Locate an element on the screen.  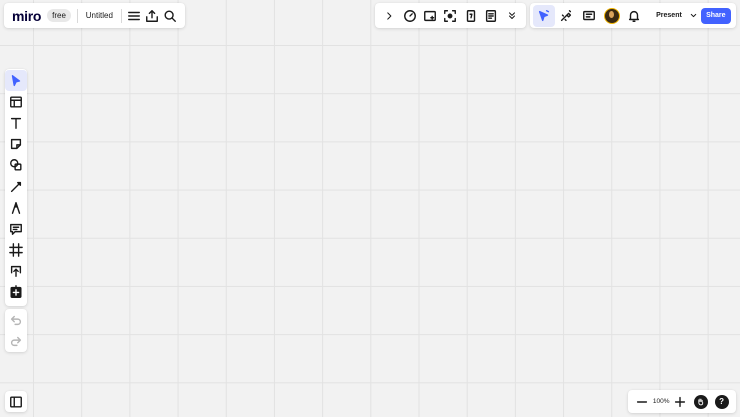
timer-icon is located at coordinates (409, 16).